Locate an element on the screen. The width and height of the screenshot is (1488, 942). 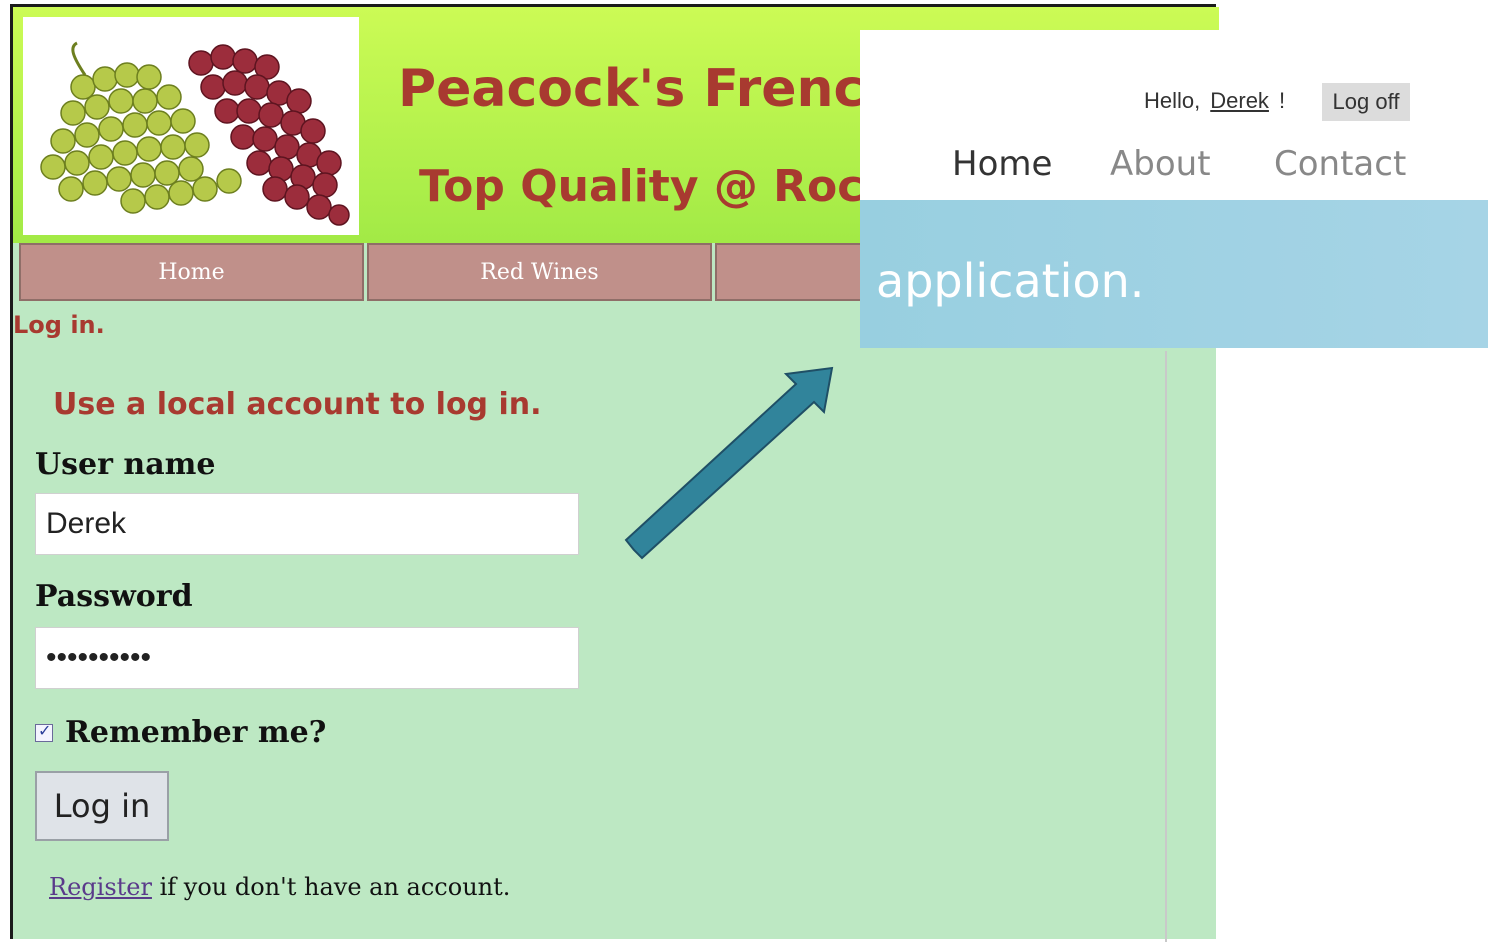
username-field is located at coordinates (307, 524).